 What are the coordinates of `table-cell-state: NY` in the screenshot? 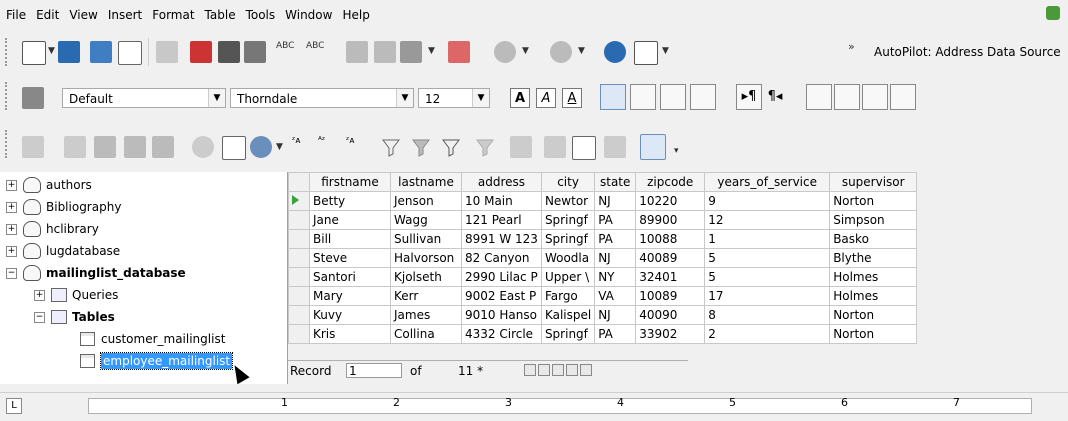 It's located at (615, 277).